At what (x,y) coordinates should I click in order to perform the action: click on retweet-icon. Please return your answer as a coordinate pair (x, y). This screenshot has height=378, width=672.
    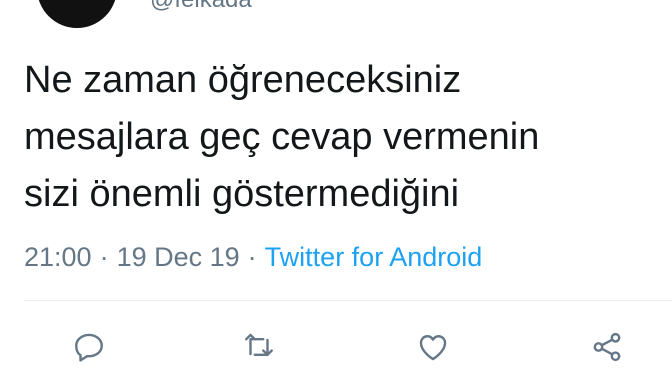
    Looking at the image, I should click on (259, 344).